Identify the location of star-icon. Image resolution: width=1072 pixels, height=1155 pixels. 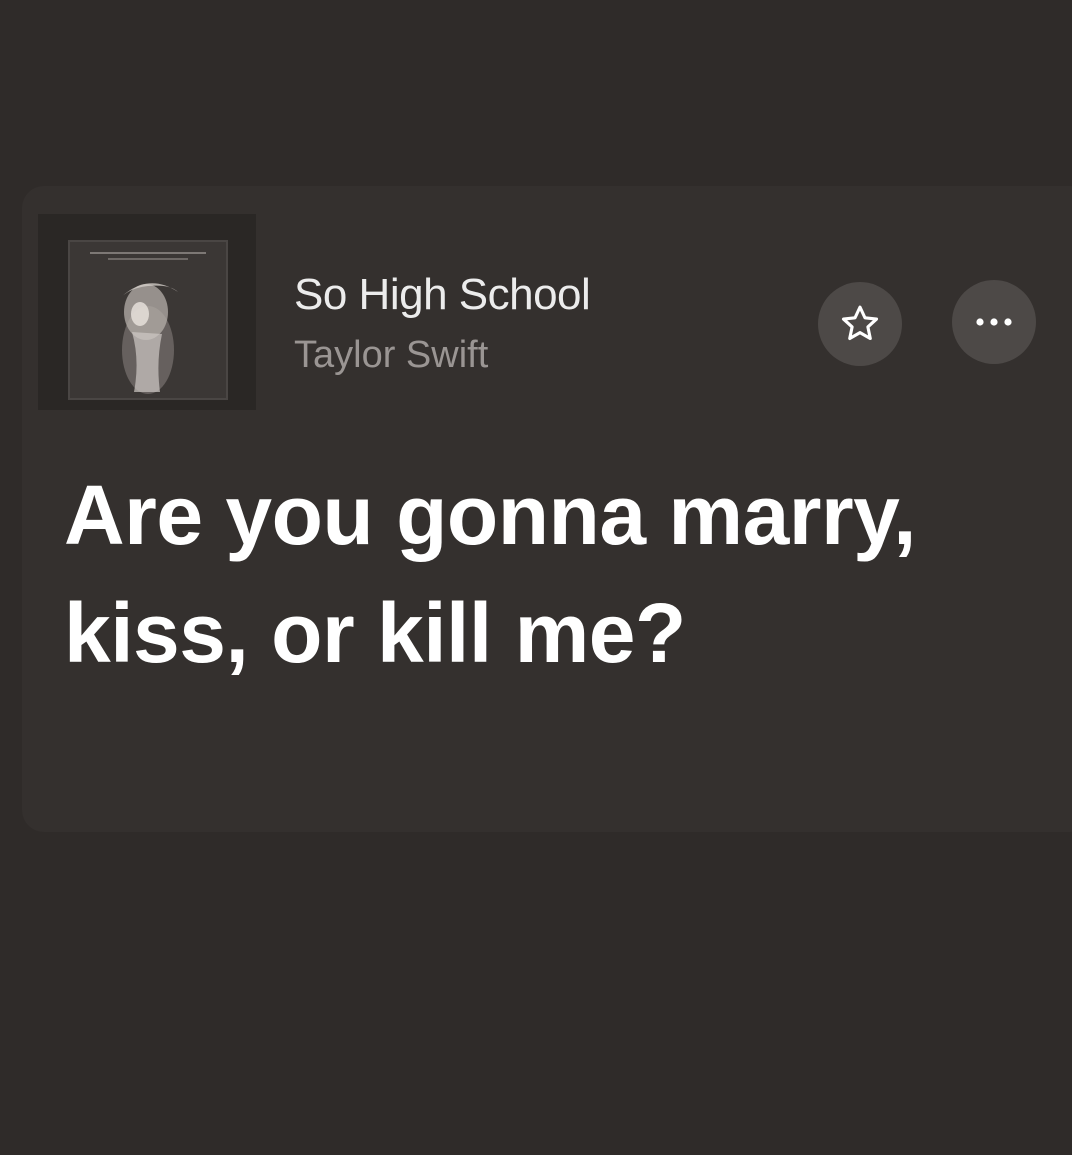
(860, 323).